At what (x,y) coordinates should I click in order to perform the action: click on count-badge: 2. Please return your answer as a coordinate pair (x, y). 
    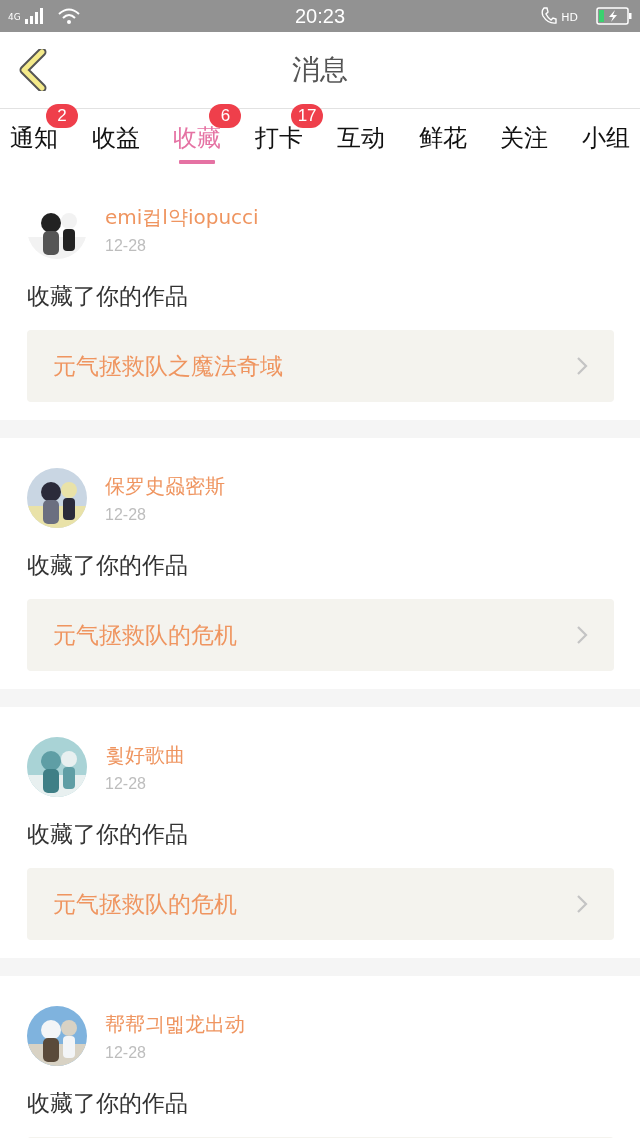
    Looking at the image, I should click on (62, 116).